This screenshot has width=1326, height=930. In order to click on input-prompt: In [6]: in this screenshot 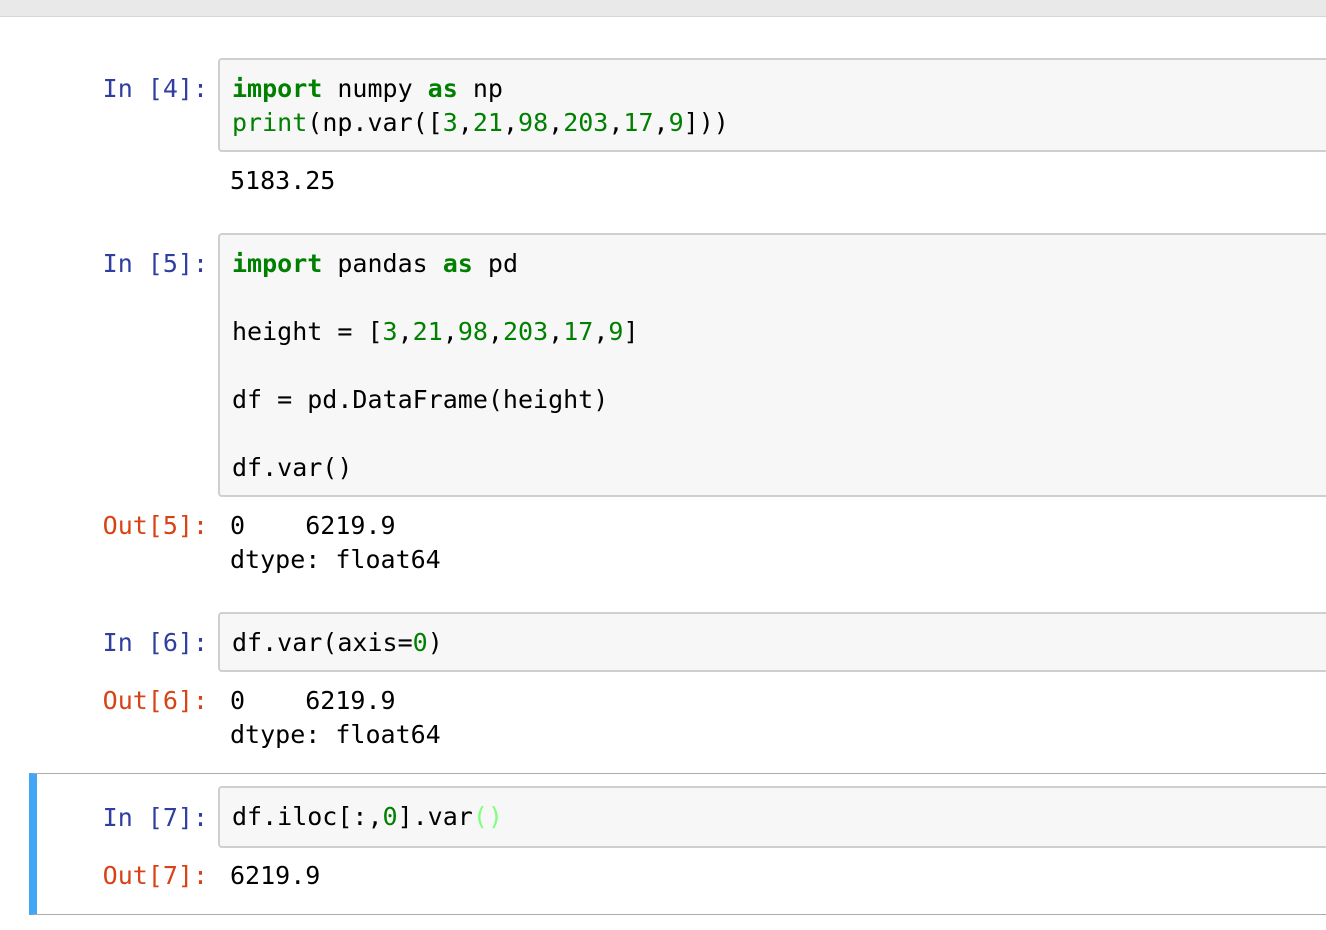, I will do `click(155, 642)`.